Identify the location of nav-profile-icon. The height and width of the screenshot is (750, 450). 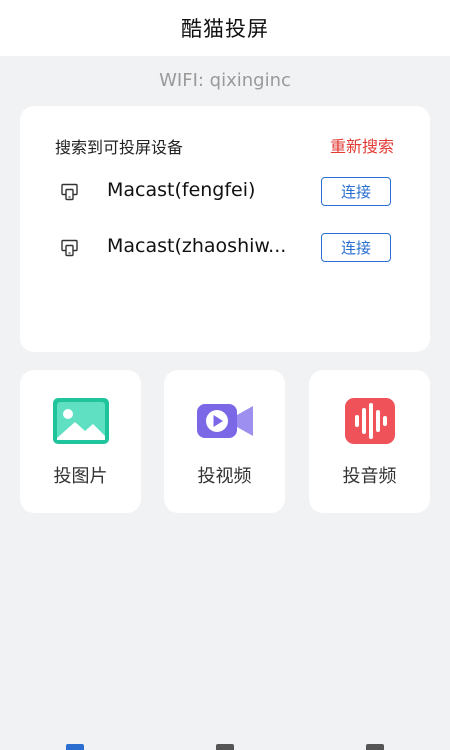
(375, 747).